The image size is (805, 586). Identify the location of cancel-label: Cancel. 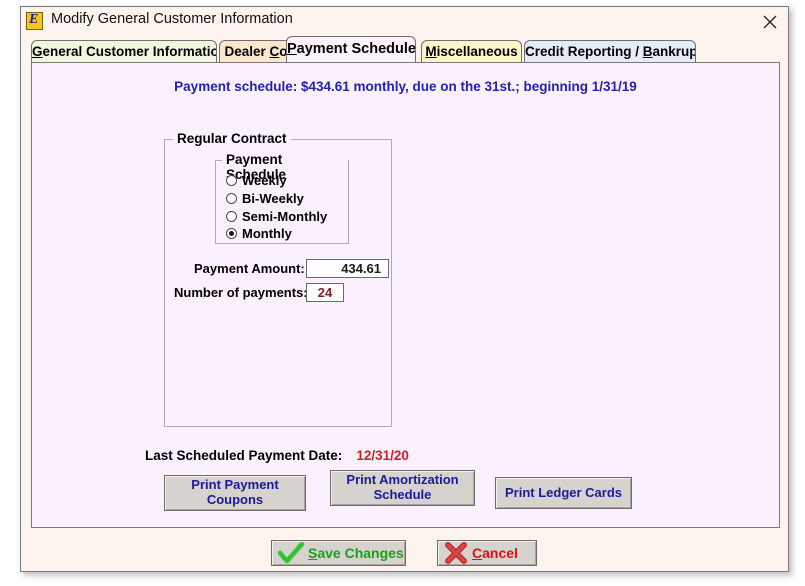
(495, 553).